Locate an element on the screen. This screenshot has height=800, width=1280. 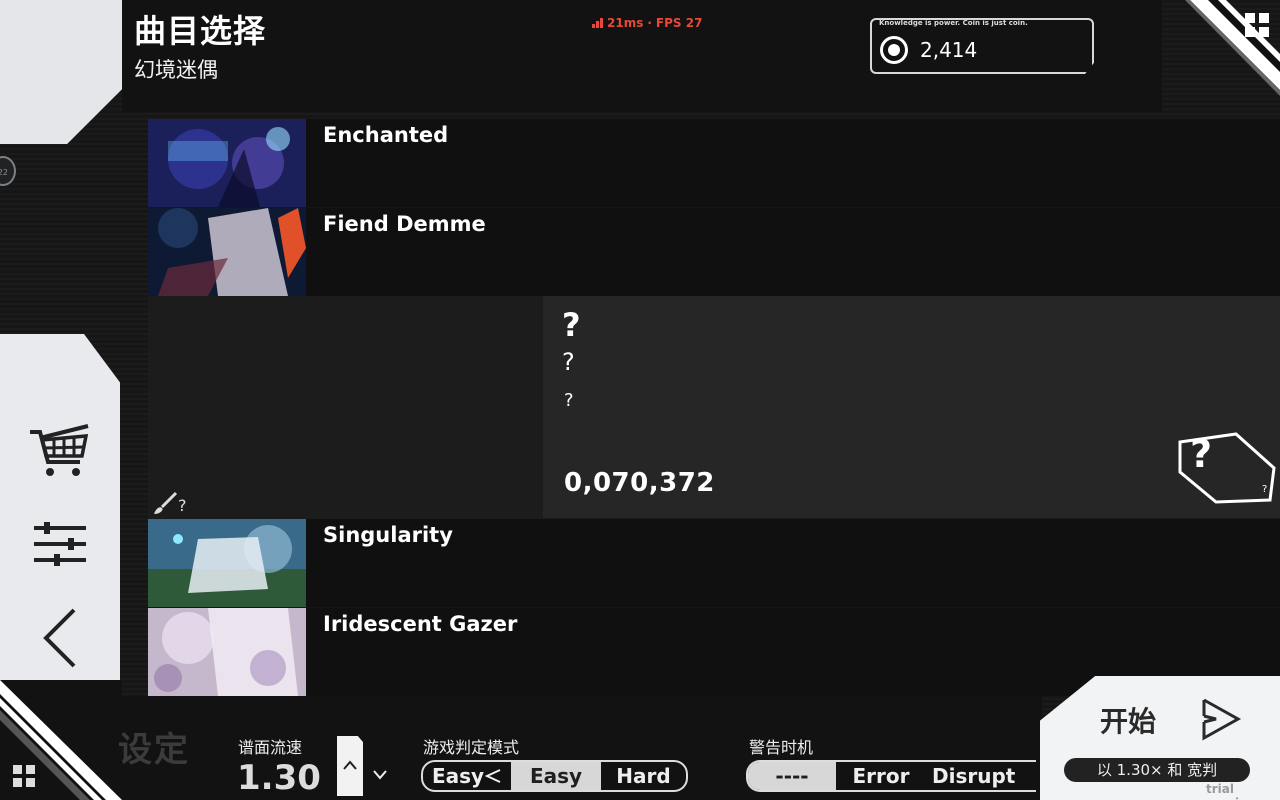
charter-name: ? is located at coordinates (182, 505).